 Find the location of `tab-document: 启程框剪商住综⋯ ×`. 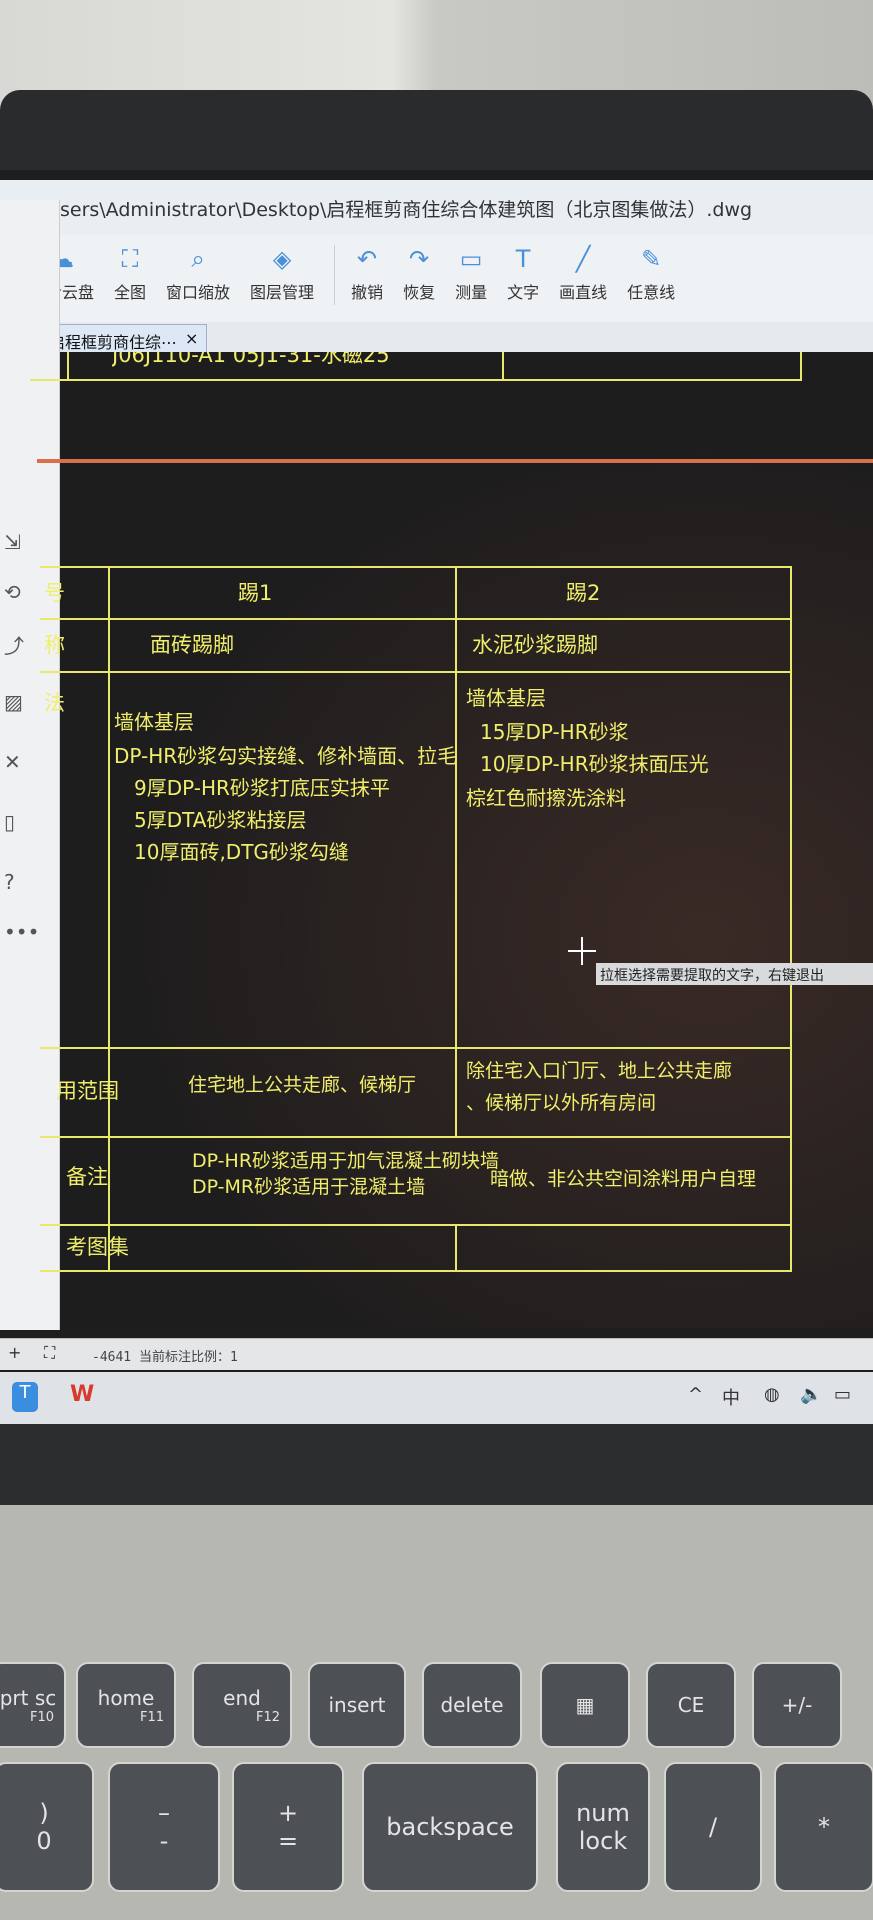

tab-document: 启程框剪商住综⋯ × is located at coordinates (124, 339).